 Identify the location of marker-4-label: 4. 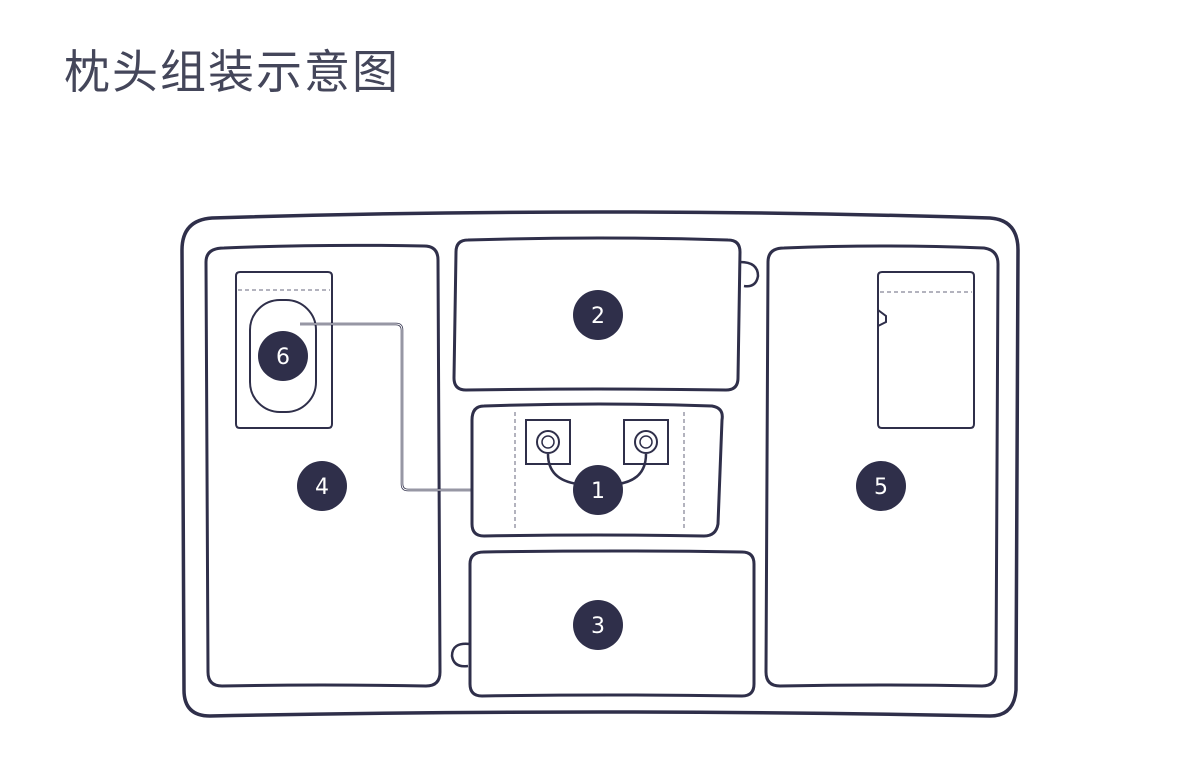
(322, 487).